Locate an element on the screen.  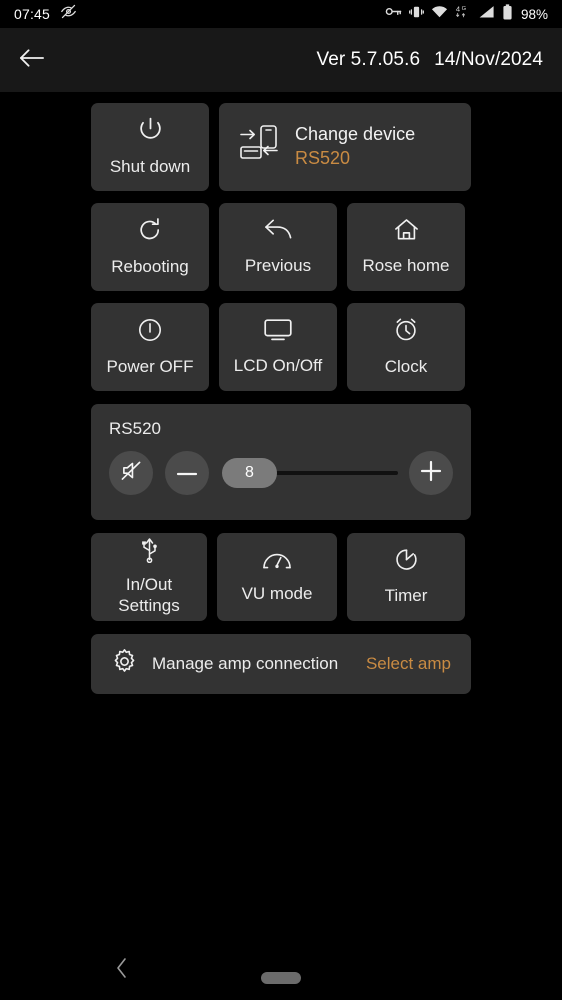
control-row-1: Shut down Change device RS520 is located at coordinates (281, 147).